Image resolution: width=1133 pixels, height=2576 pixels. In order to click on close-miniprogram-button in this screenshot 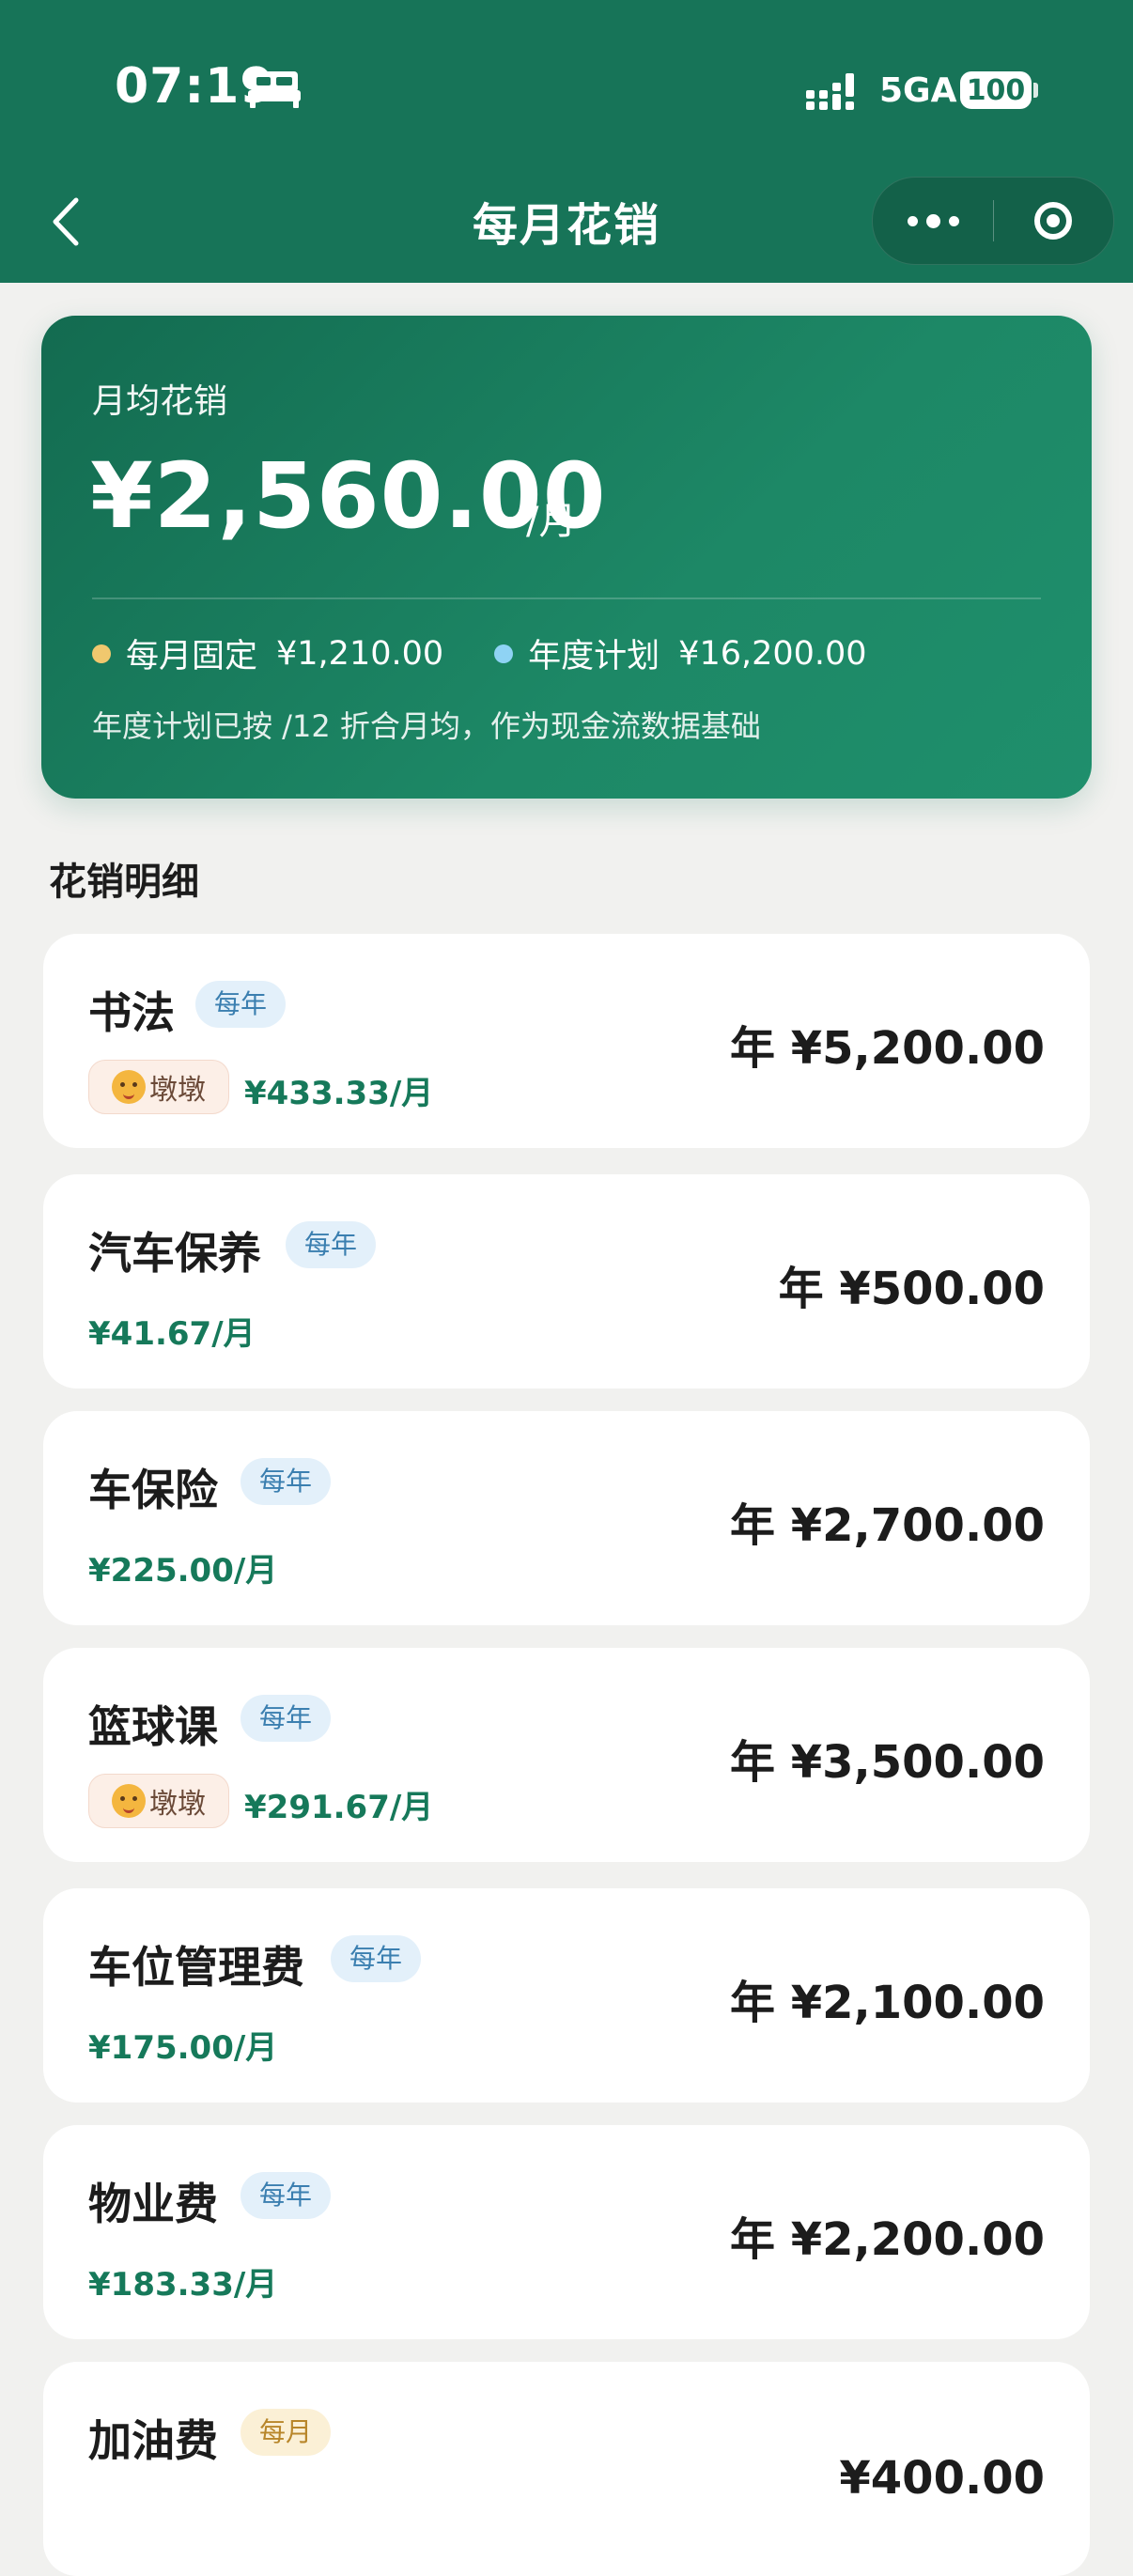, I will do `click(1053, 221)`.